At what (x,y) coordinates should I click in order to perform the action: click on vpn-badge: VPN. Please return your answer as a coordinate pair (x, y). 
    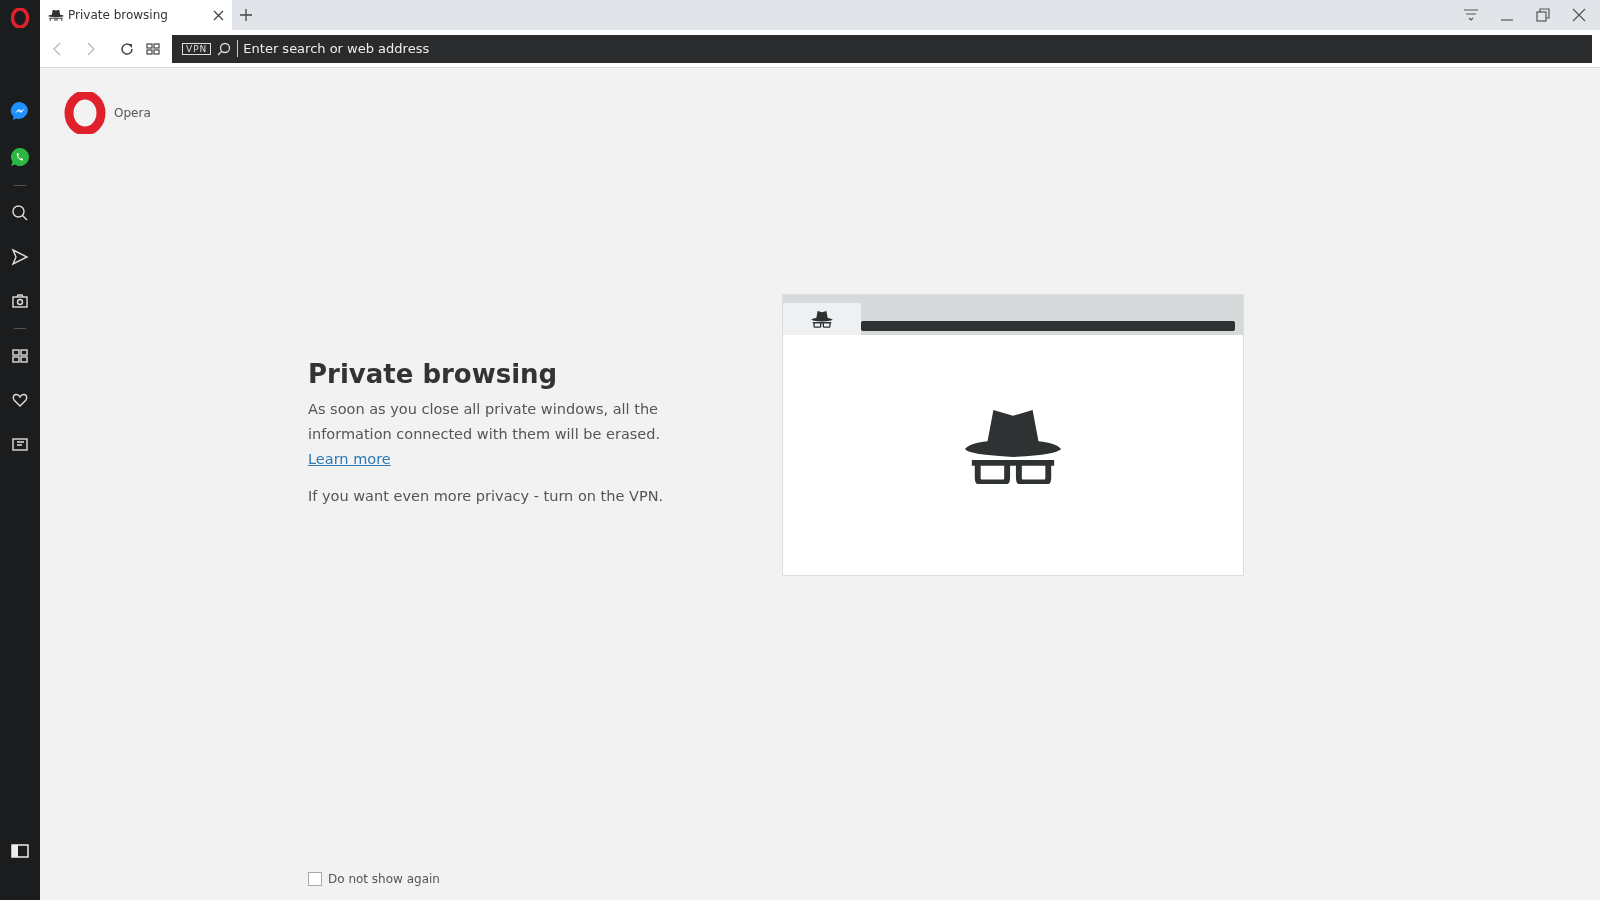
    Looking at the image, I should click on (197, 48).